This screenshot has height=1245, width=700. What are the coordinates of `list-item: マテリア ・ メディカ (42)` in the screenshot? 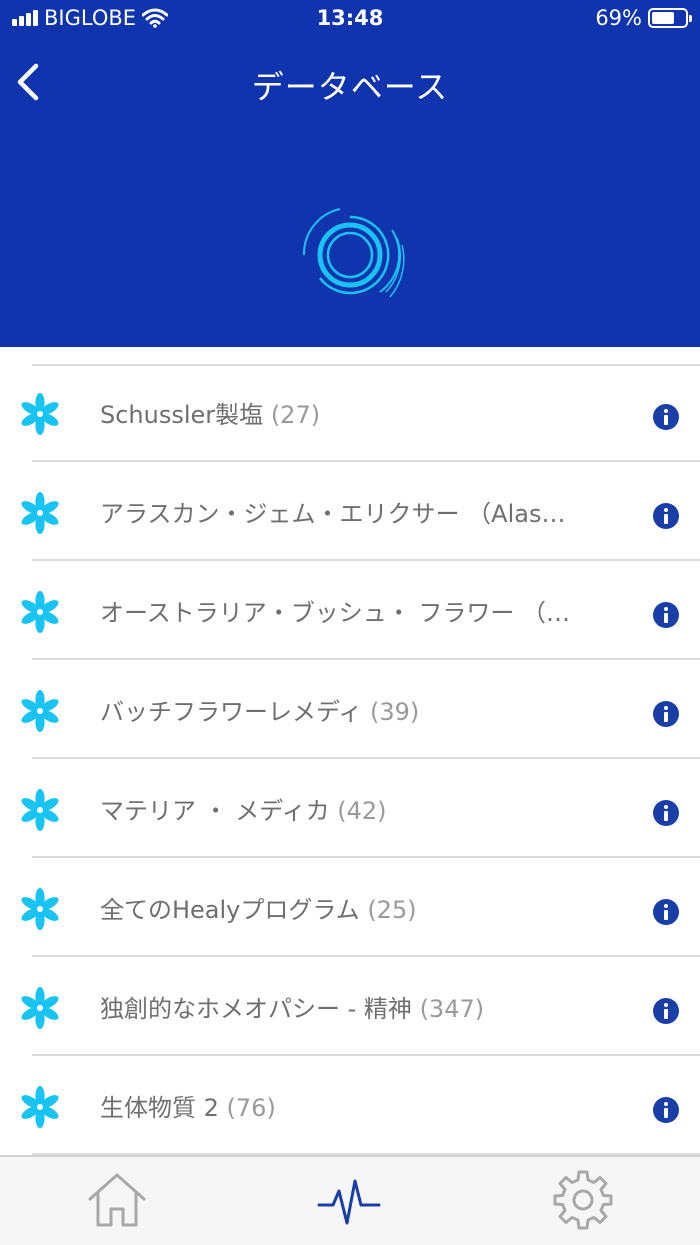 It's located at (350, 809).